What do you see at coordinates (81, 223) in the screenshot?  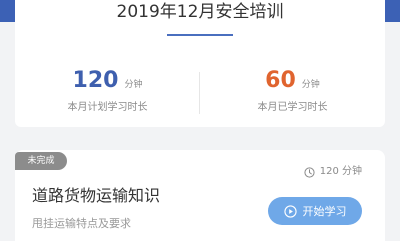 I see `course-description: 甩挂运输特点及要求` at bounding box center [81, 223].